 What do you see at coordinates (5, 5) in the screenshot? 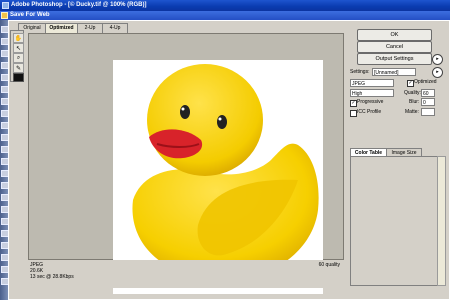
I see `photoshop-icon` at bounding box center [5, 5].